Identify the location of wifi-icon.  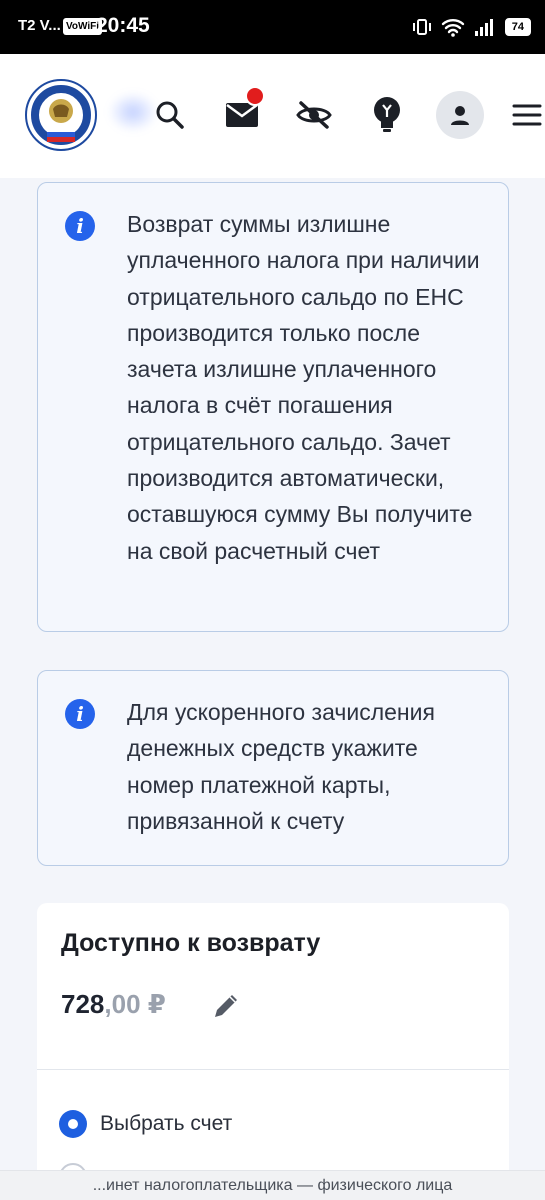
(452, 28).